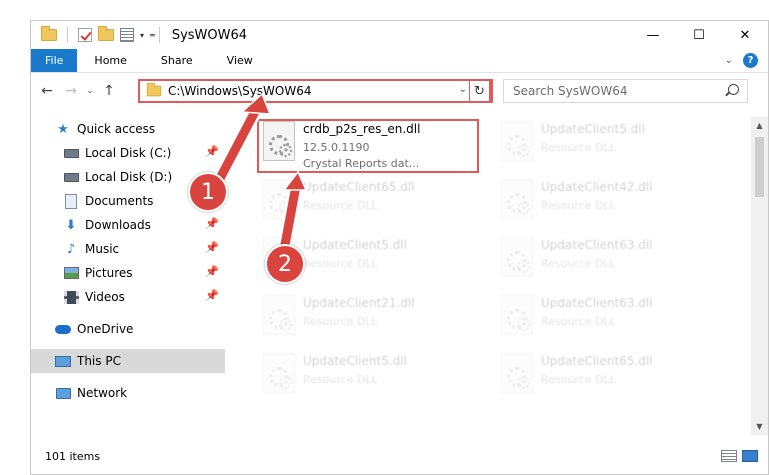  What do you see at coordinates (102, 393) in the screenshot?
I see `sidebar-item-label: Network` at bounding box center [102, 393].